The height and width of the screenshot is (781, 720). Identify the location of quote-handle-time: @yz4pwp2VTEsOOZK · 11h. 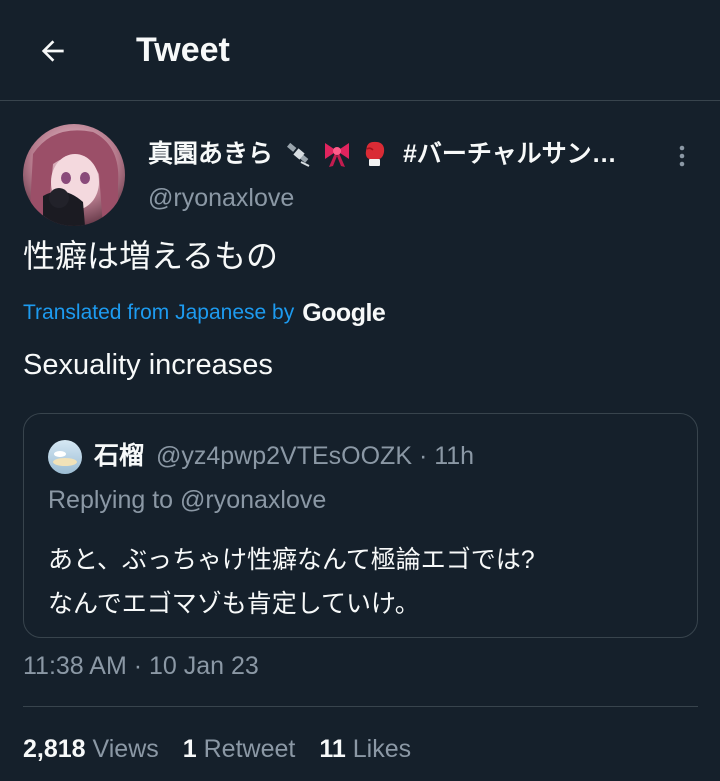
(315, 456).